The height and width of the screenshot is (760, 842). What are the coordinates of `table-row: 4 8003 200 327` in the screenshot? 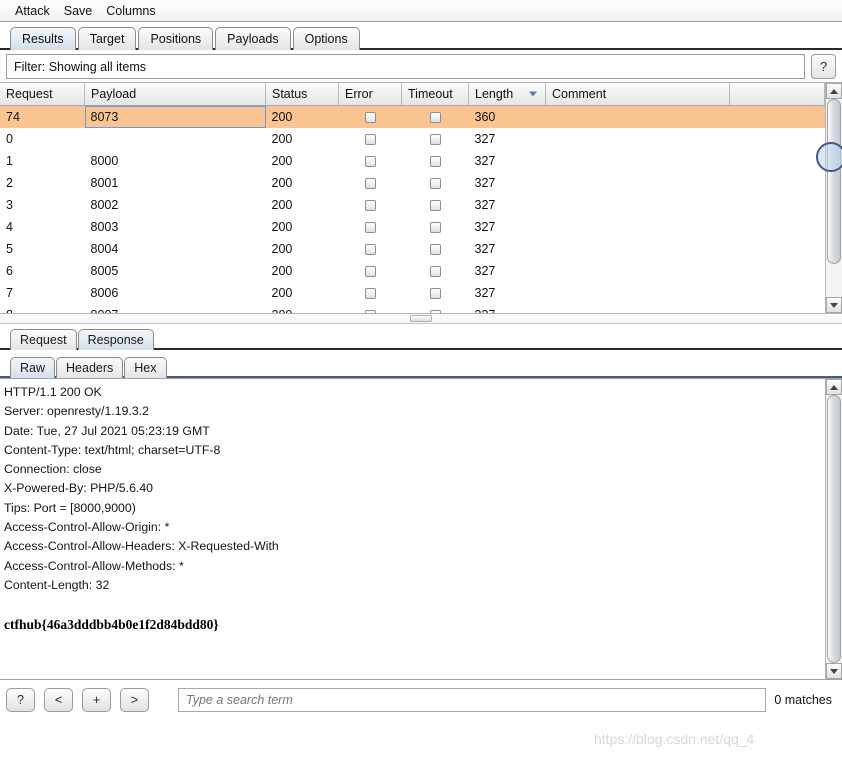 It's located at (412, 227).